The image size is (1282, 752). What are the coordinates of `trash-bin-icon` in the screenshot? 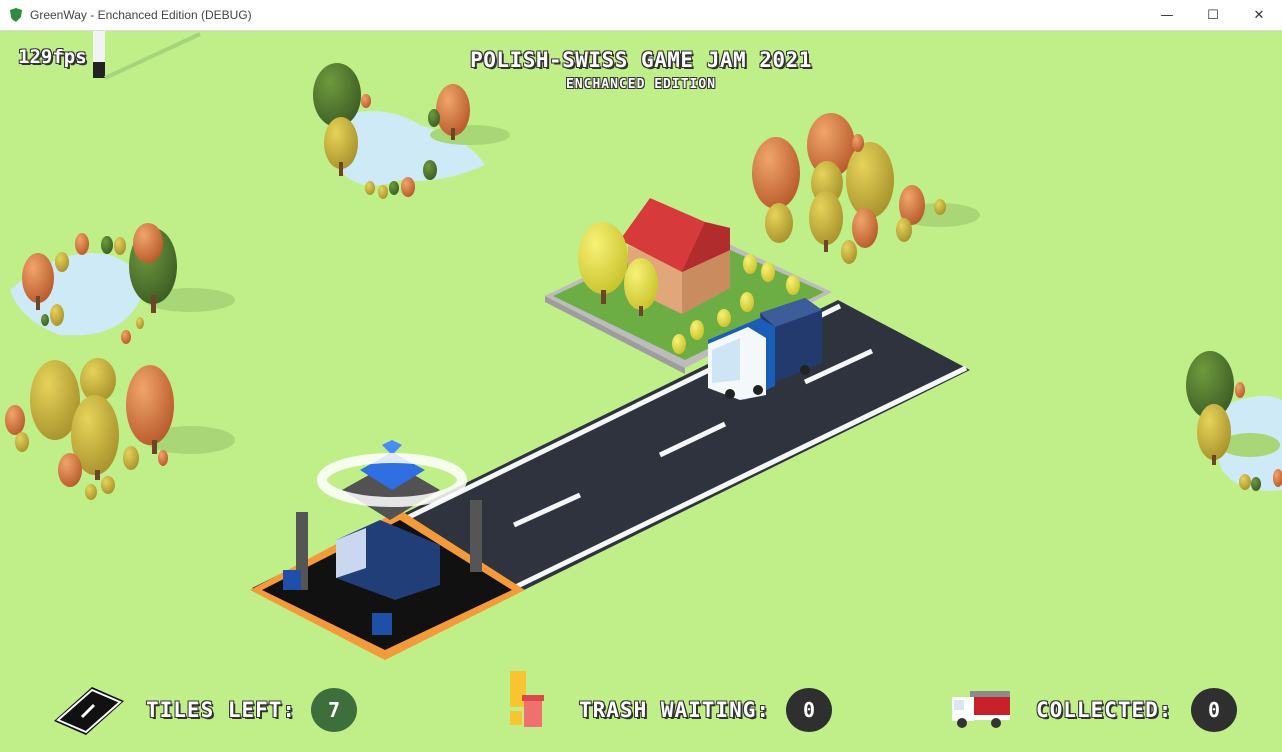 It's located at (527, 699).